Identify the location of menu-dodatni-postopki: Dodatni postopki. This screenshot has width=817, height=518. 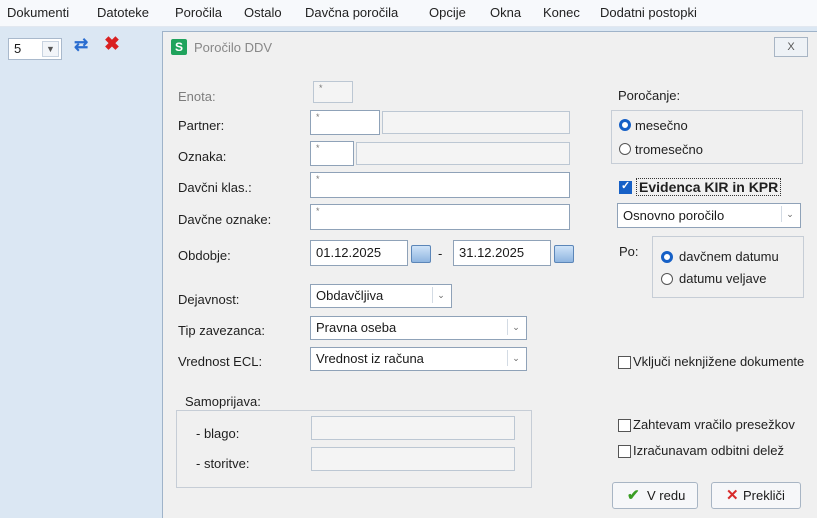
(648, 12).